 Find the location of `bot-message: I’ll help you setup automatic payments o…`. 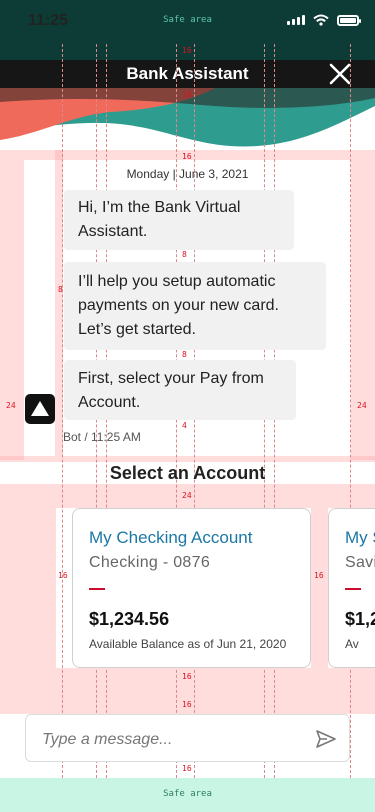

bot-message: I’ll help you setup automatic payments o… is located at coordinates (195, 306).